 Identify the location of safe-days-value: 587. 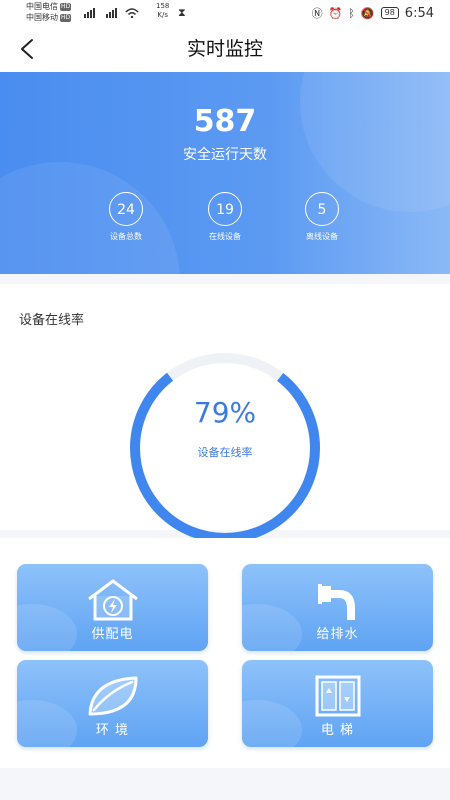
(225, 121).